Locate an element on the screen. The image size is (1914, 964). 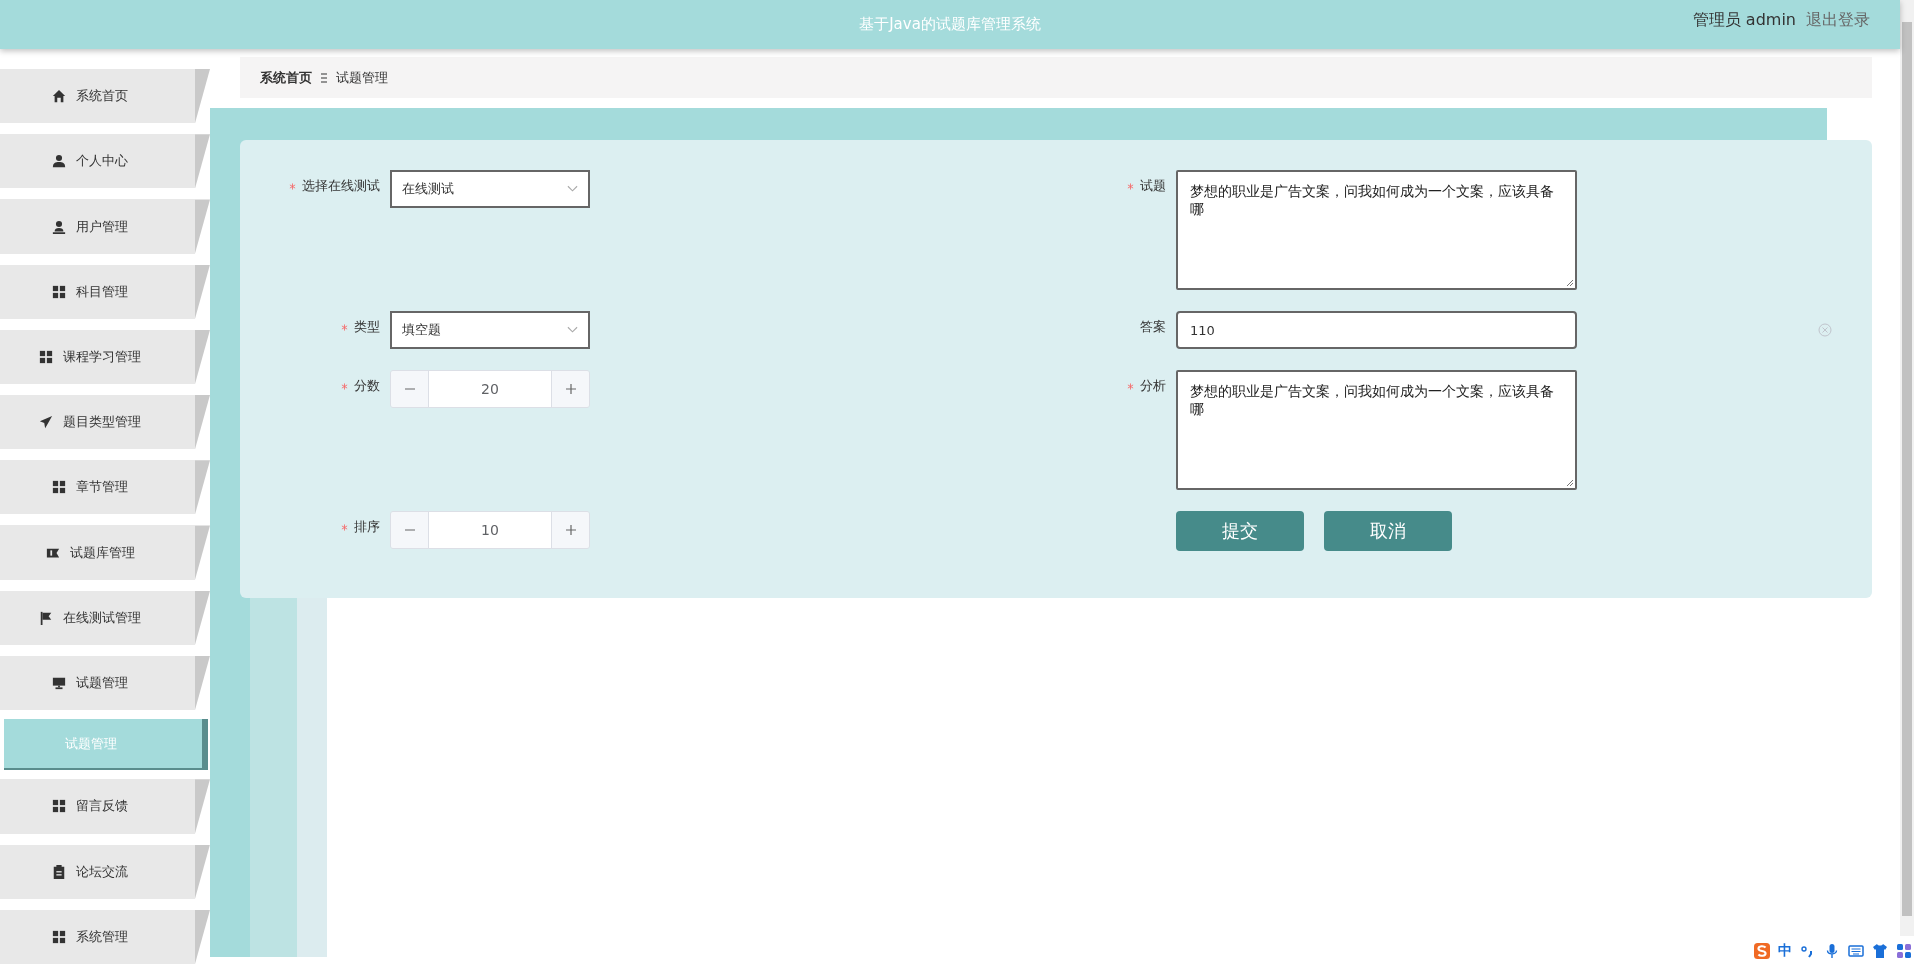
logout-link: 退出登录 is located at coordinates (1838, 20).